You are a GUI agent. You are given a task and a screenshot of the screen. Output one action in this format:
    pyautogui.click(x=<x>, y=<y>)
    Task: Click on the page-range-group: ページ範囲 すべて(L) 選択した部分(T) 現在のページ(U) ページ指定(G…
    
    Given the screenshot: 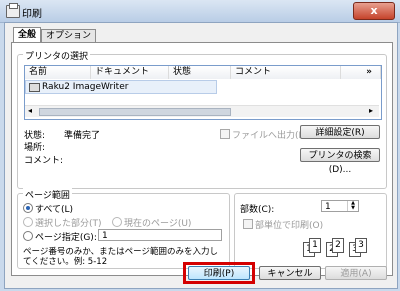 What is the action you would take?
    pyautogui.click(x=123, y=228)
    